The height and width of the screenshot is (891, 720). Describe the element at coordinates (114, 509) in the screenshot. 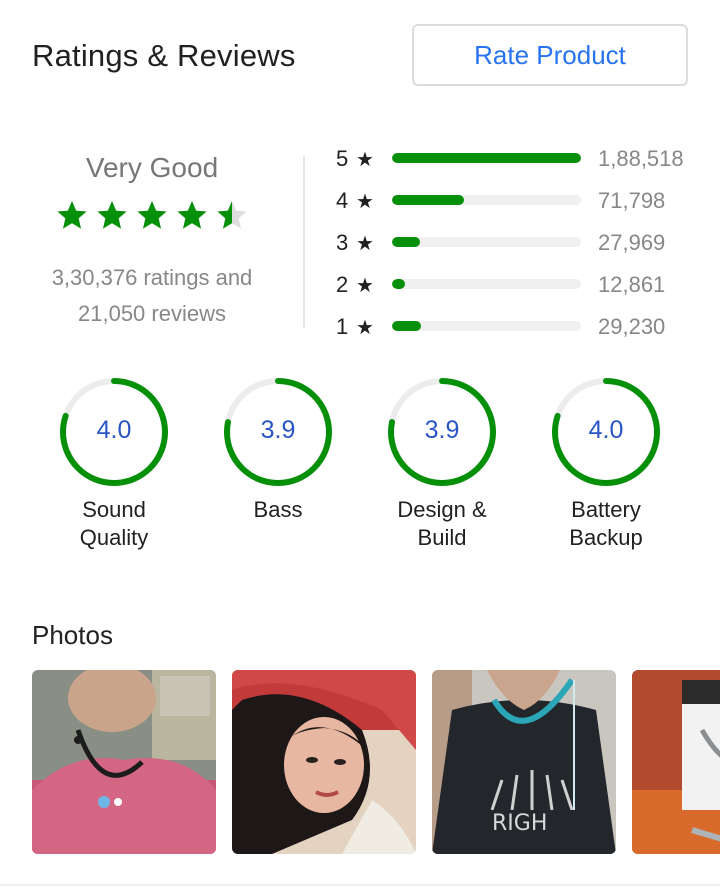

I see `aspect-label-line: Sound` at that location.